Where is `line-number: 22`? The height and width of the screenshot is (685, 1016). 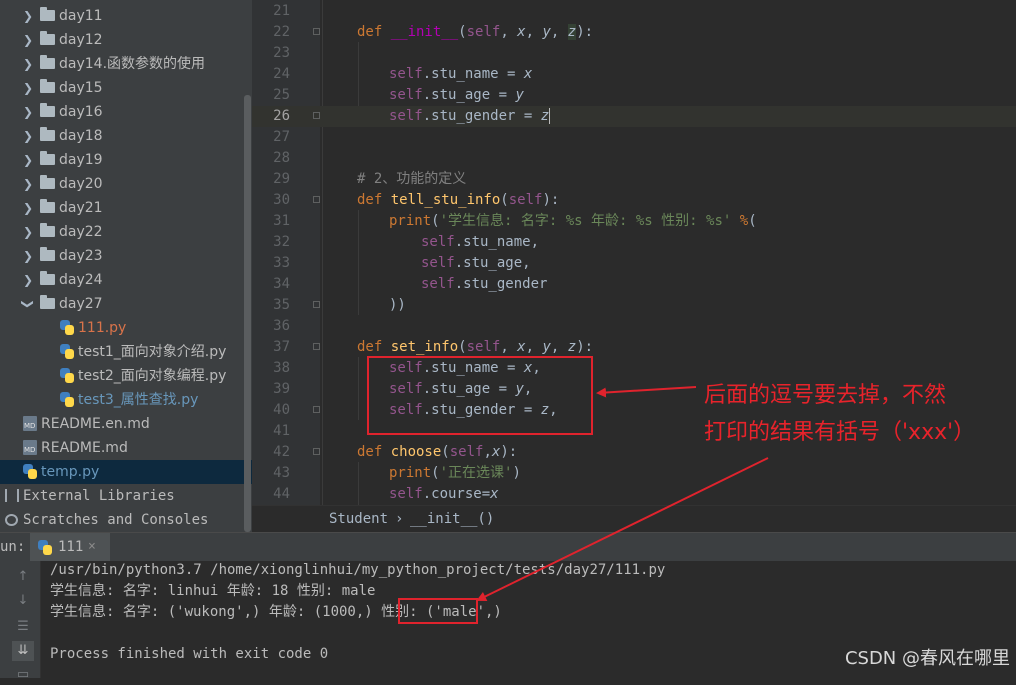
line-number: 22 is located at coordinates (281, 32).